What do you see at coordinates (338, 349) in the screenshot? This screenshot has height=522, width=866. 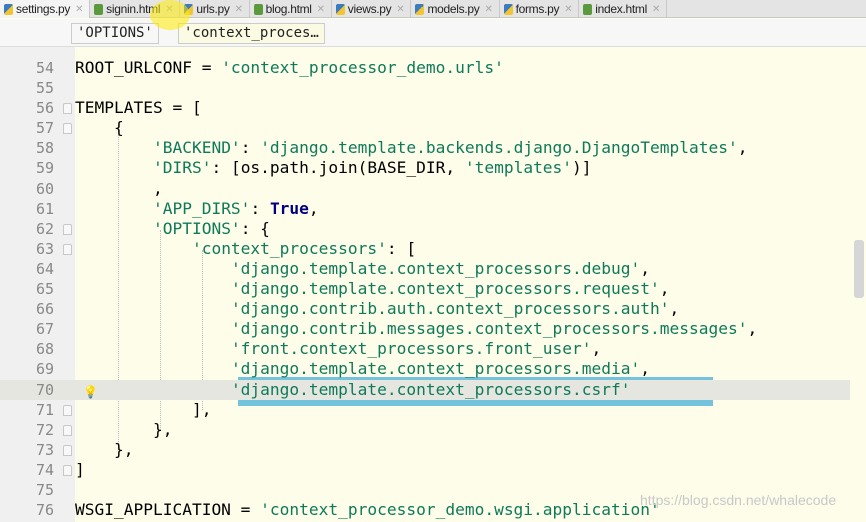 I see `code-text: 'front.context_processors.front_user',` at bounding box center [338, 349].